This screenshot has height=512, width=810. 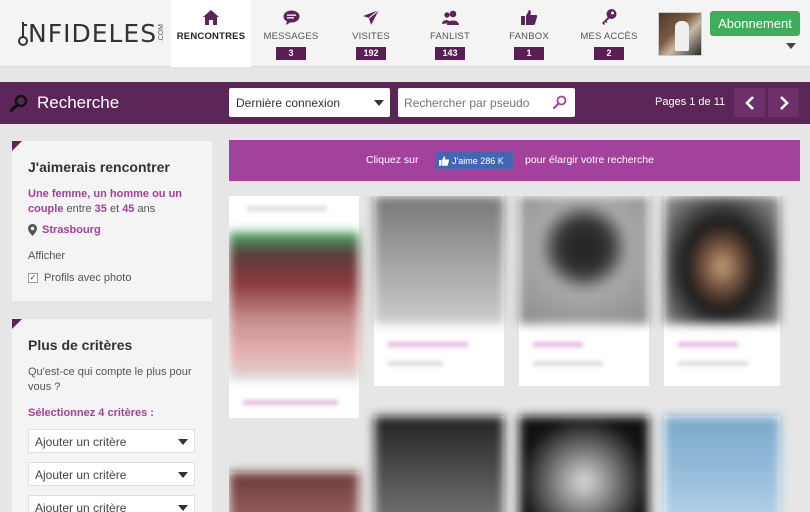 What do you see at coordinates (690, 102) in the screenshot?
I see `pagination-text: Pages 1 de 11` at bounding box center [690, 102].